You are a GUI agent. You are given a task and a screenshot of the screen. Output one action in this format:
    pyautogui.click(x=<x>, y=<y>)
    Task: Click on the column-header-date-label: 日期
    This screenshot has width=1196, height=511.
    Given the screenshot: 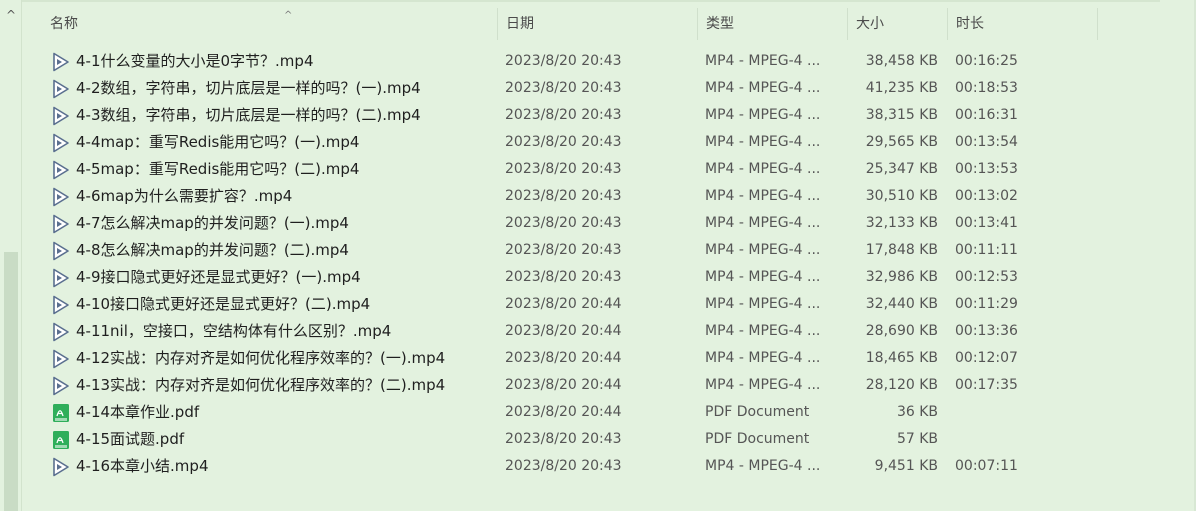 What is the action you would take?
    pyautogui.click(x=520, y=24)
    